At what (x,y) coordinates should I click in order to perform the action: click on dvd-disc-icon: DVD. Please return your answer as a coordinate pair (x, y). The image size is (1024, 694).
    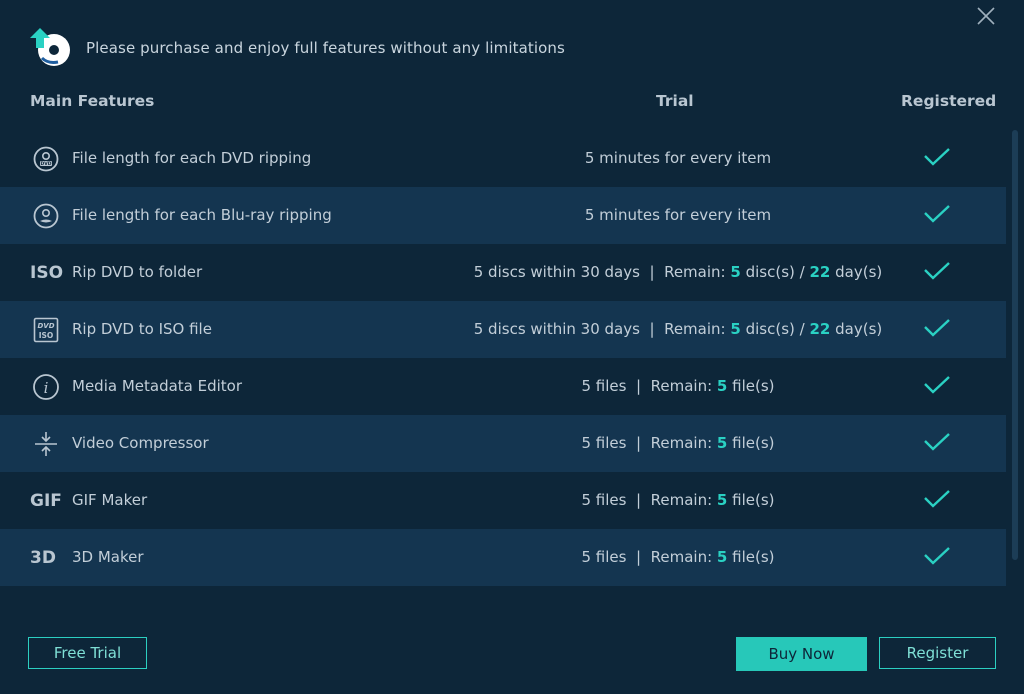
    Looking at the image, I should click on (46, 159).